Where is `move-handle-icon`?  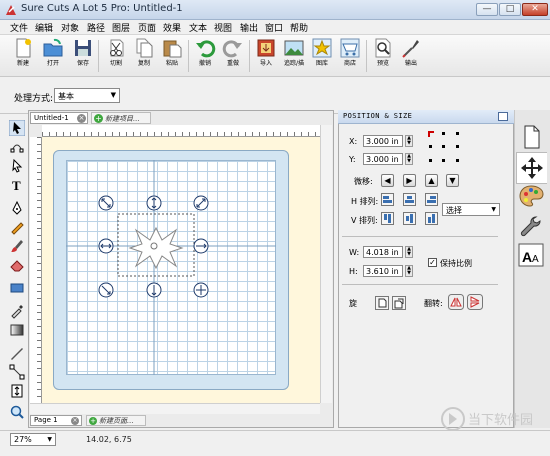
move-handle-icon is located at coordinates (201, 290).